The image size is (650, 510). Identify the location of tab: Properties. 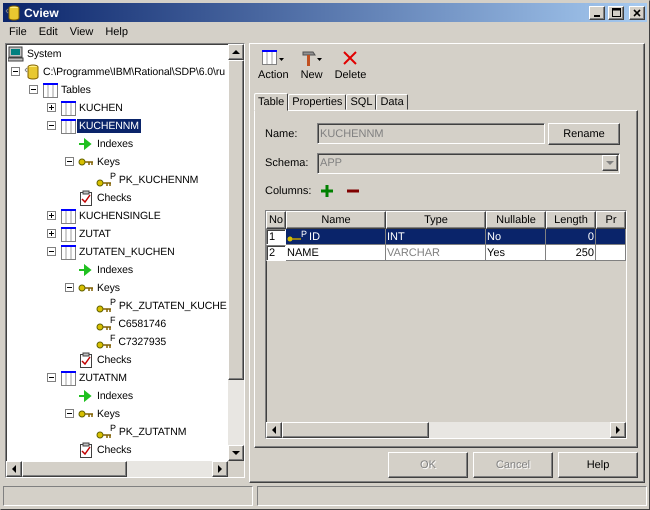
(317, 102).